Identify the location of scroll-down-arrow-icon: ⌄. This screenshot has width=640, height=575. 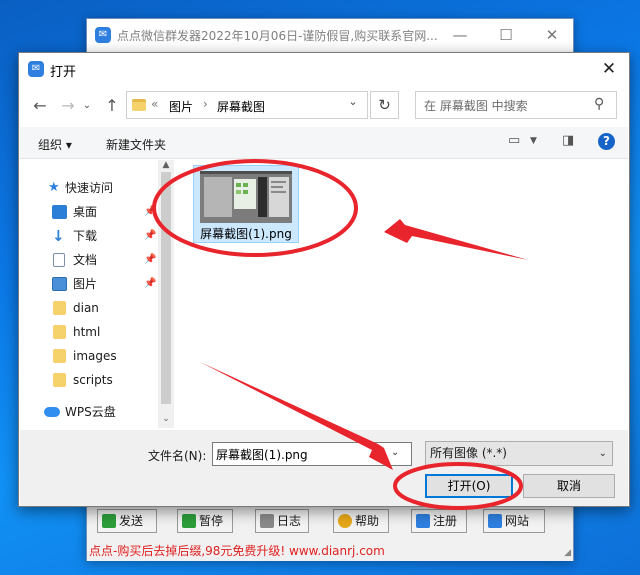
(166, 419).